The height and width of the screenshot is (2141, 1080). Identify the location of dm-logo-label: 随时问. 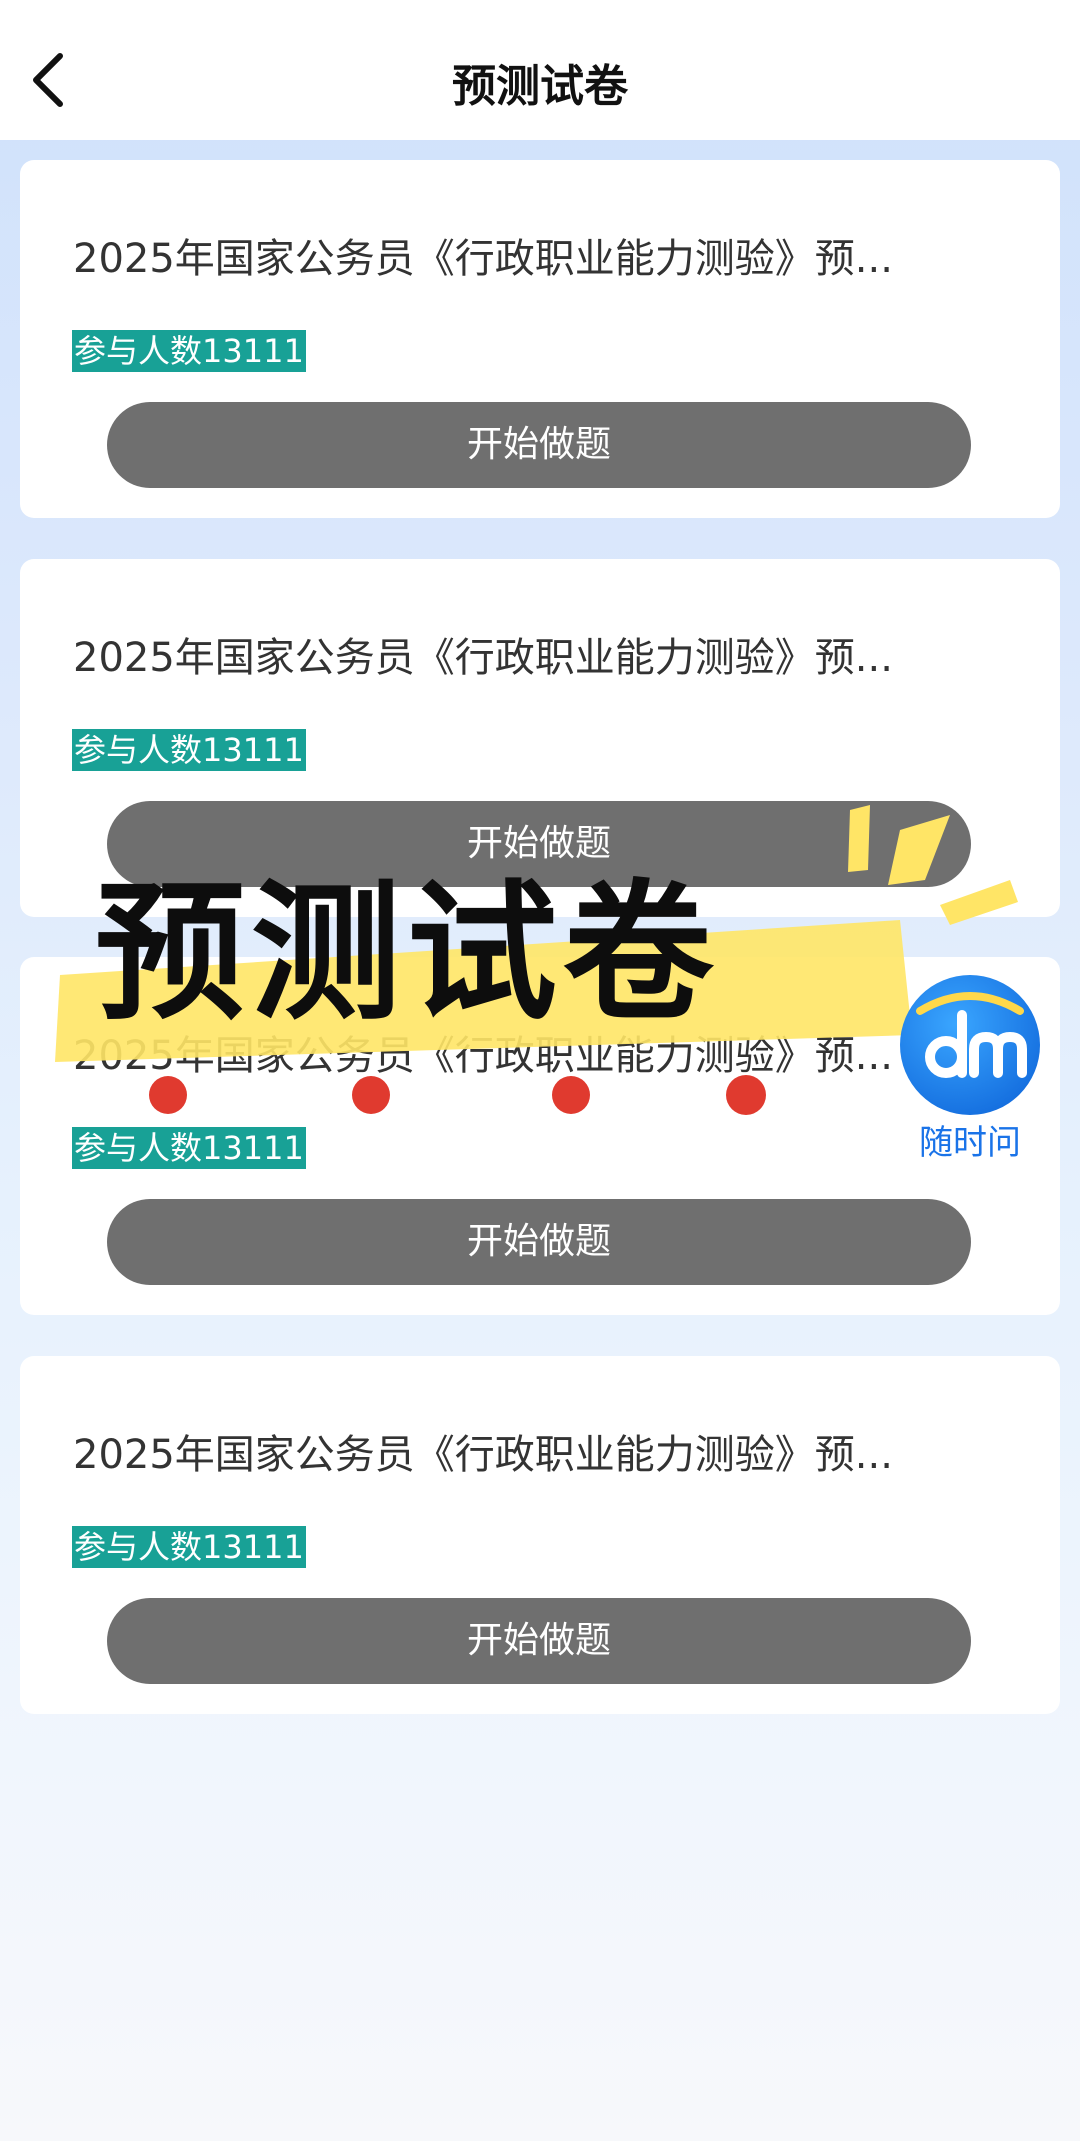
(970, 1139).